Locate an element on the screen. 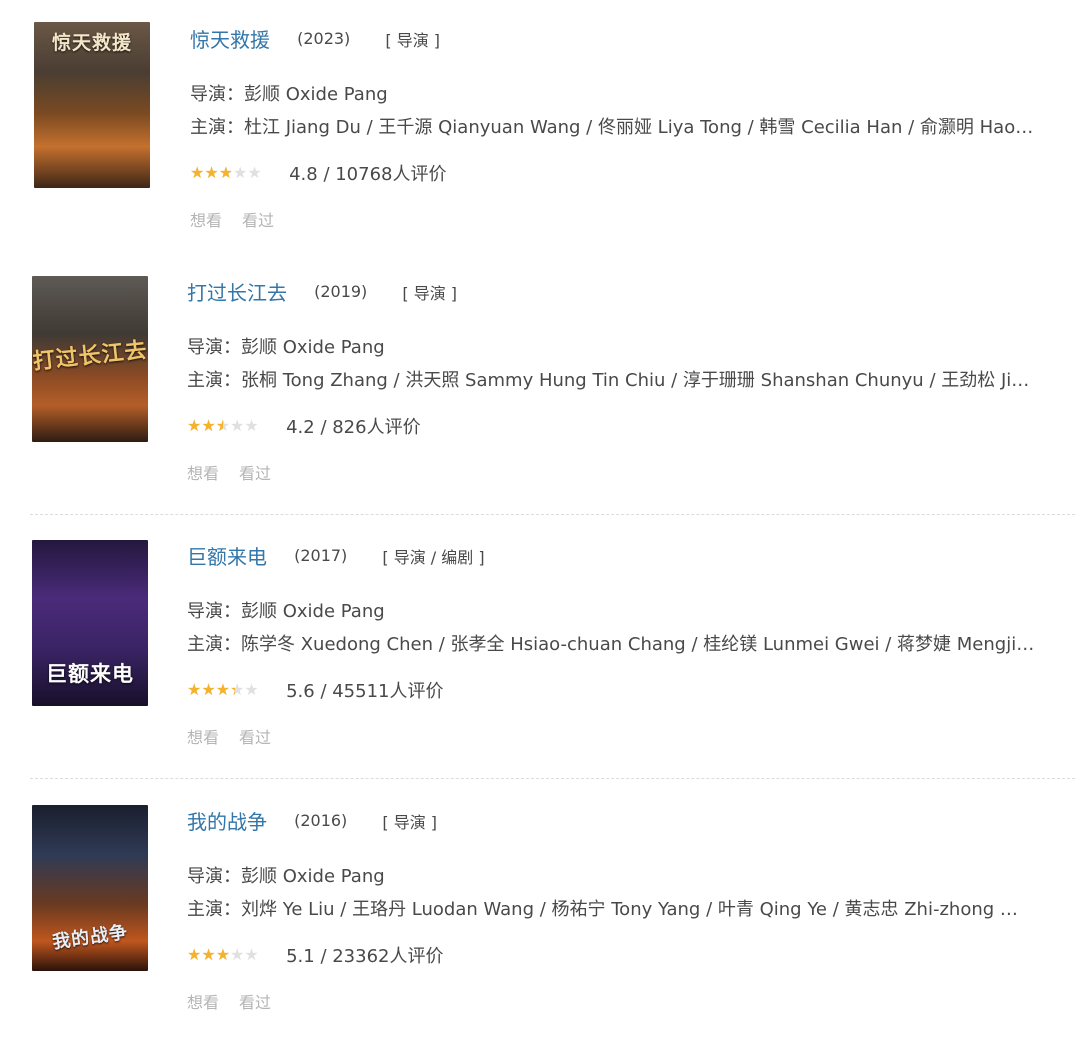  poster-title-text: 打过长江去 is located at coordinates (90, 356).